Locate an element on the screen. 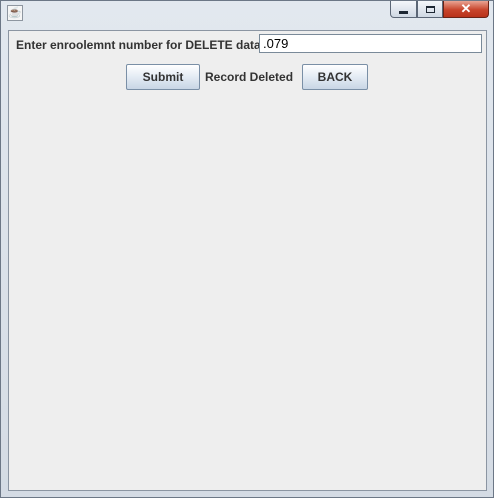 Image resolution: width=494 pixels, height=498 pixels. close-icon: ✕ is located at coordinates (466, 8).